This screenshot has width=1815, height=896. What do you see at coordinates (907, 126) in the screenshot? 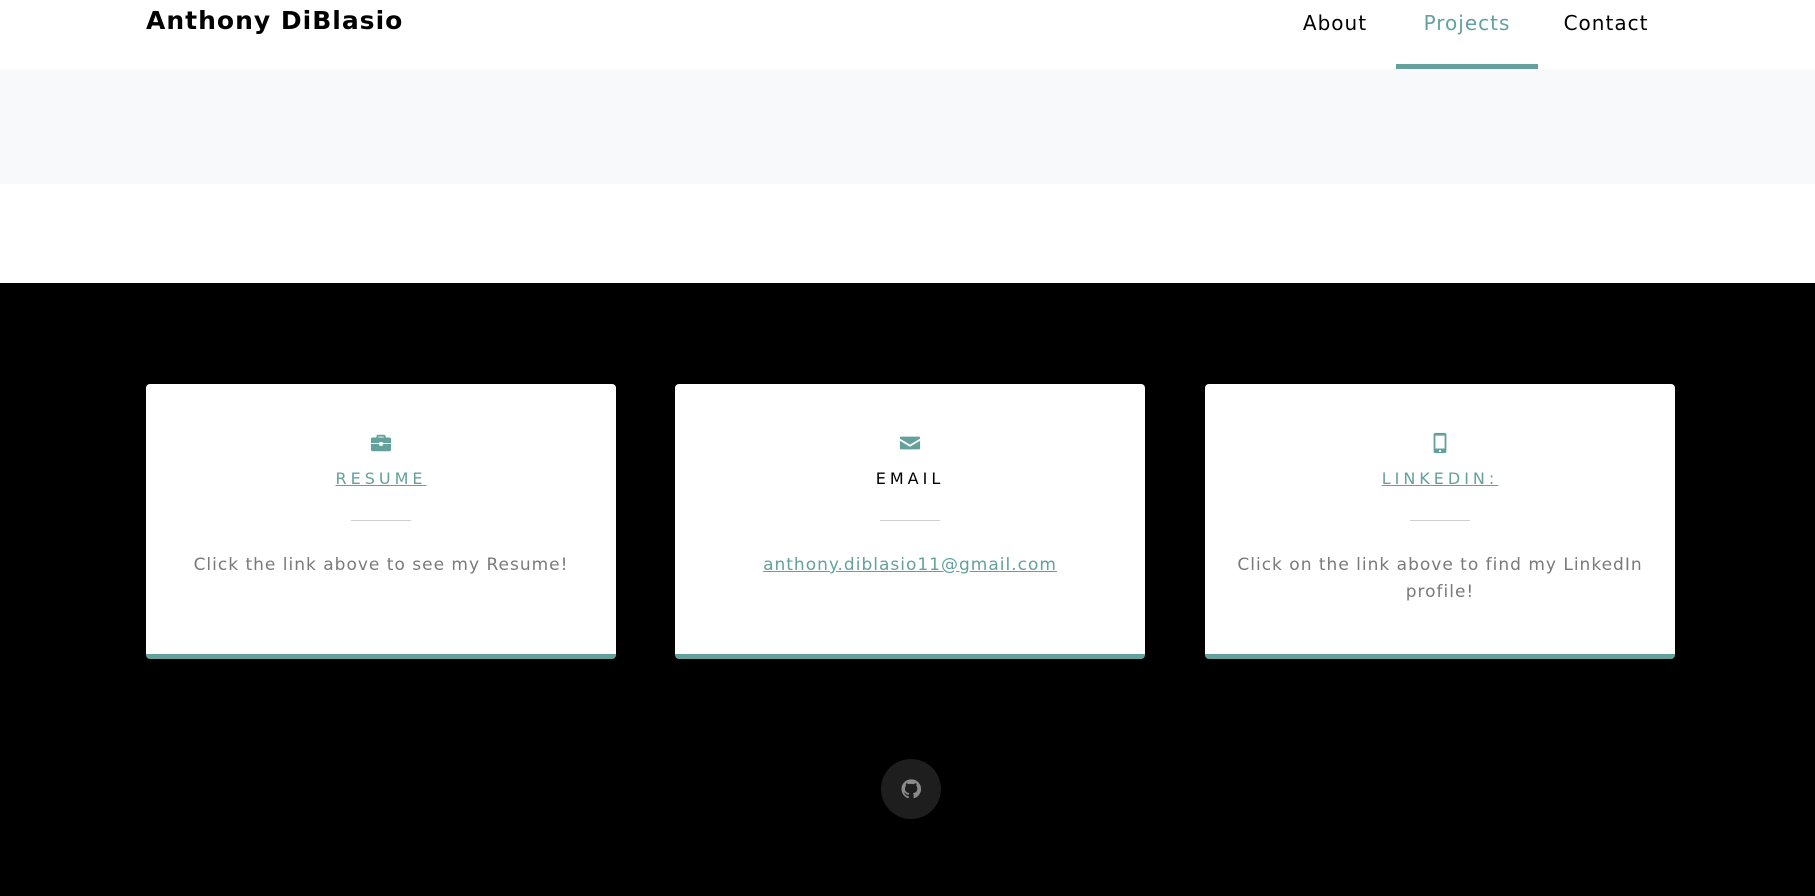
I see `projects-section-band` at bounding box center [907, 126].